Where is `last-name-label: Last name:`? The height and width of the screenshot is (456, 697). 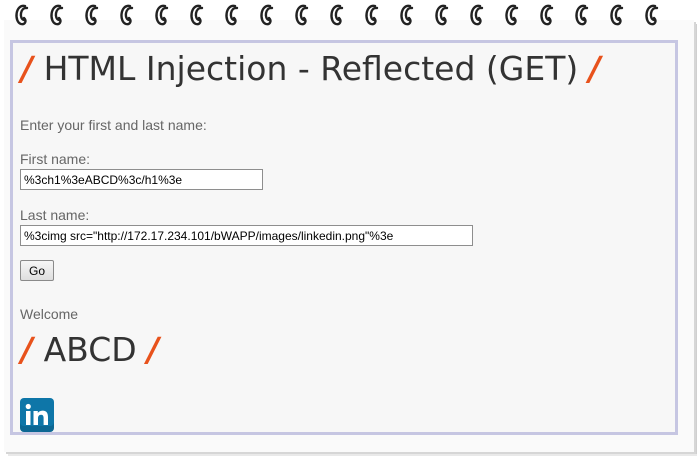
last-name-label: Last name: is located at coordinates (55, 215).